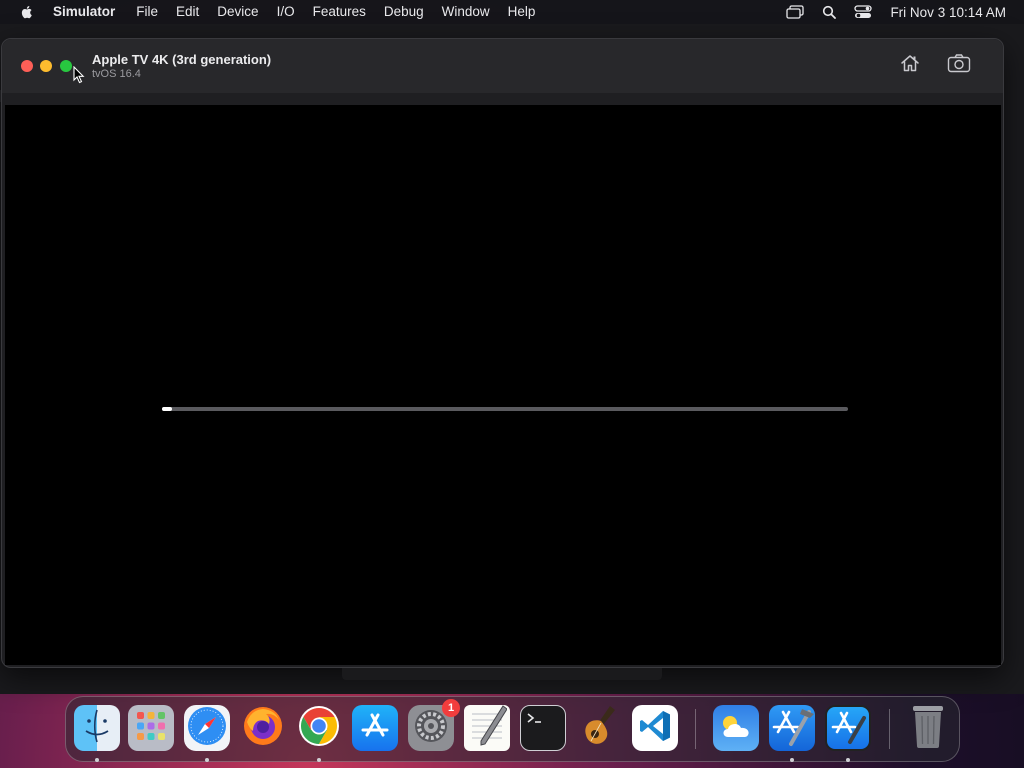 The image size is (1024, 768). I want to click on dock-vscode, so click(655, 728).